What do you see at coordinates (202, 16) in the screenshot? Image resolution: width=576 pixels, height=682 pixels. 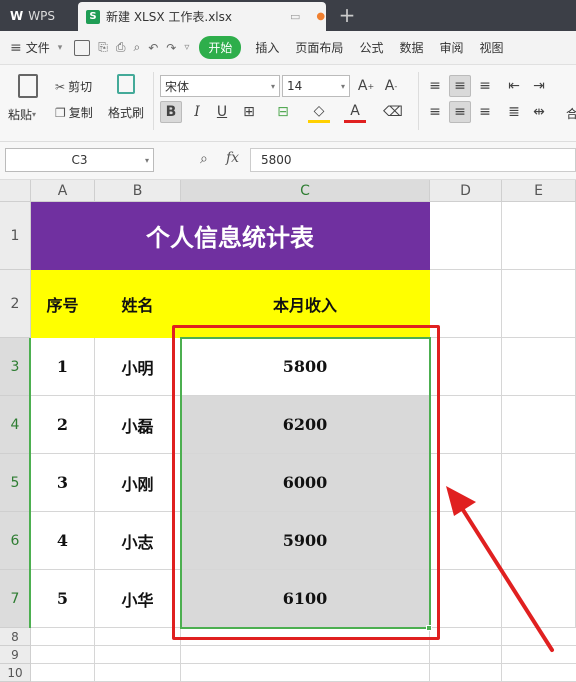 I see `file-tab: S 新建 XLSX 工作表.xlsx ▭ ●` at bounding box center [202, 16].